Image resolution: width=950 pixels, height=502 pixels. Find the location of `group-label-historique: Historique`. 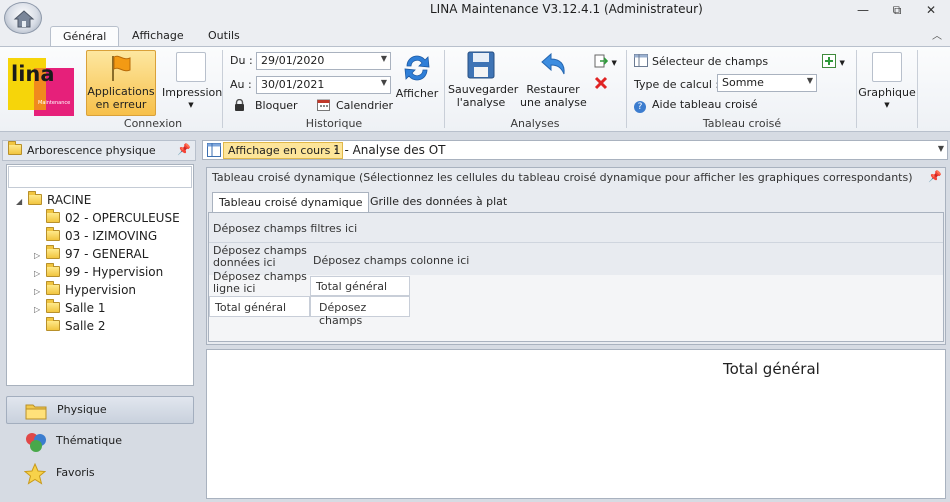

group-label-historique: Historique is located at coordinates (334, 123).